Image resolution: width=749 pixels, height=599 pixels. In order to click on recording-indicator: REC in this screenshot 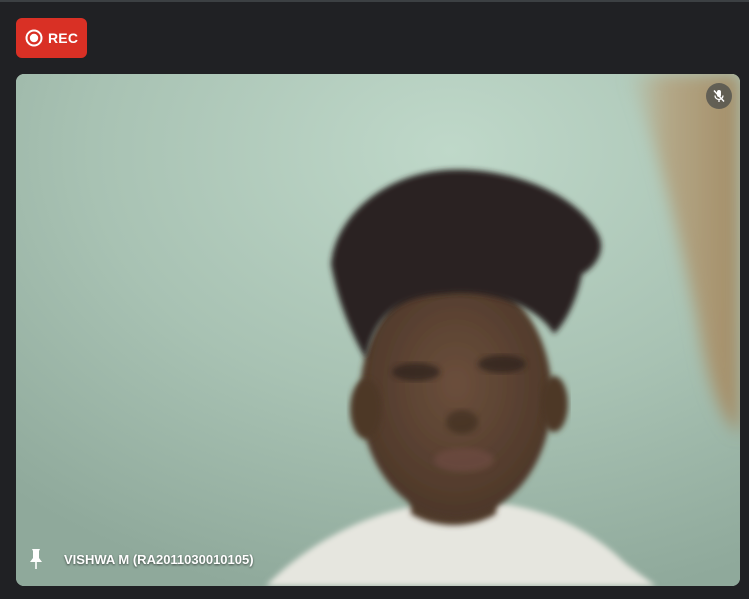, I will do `click(51, 38)`.